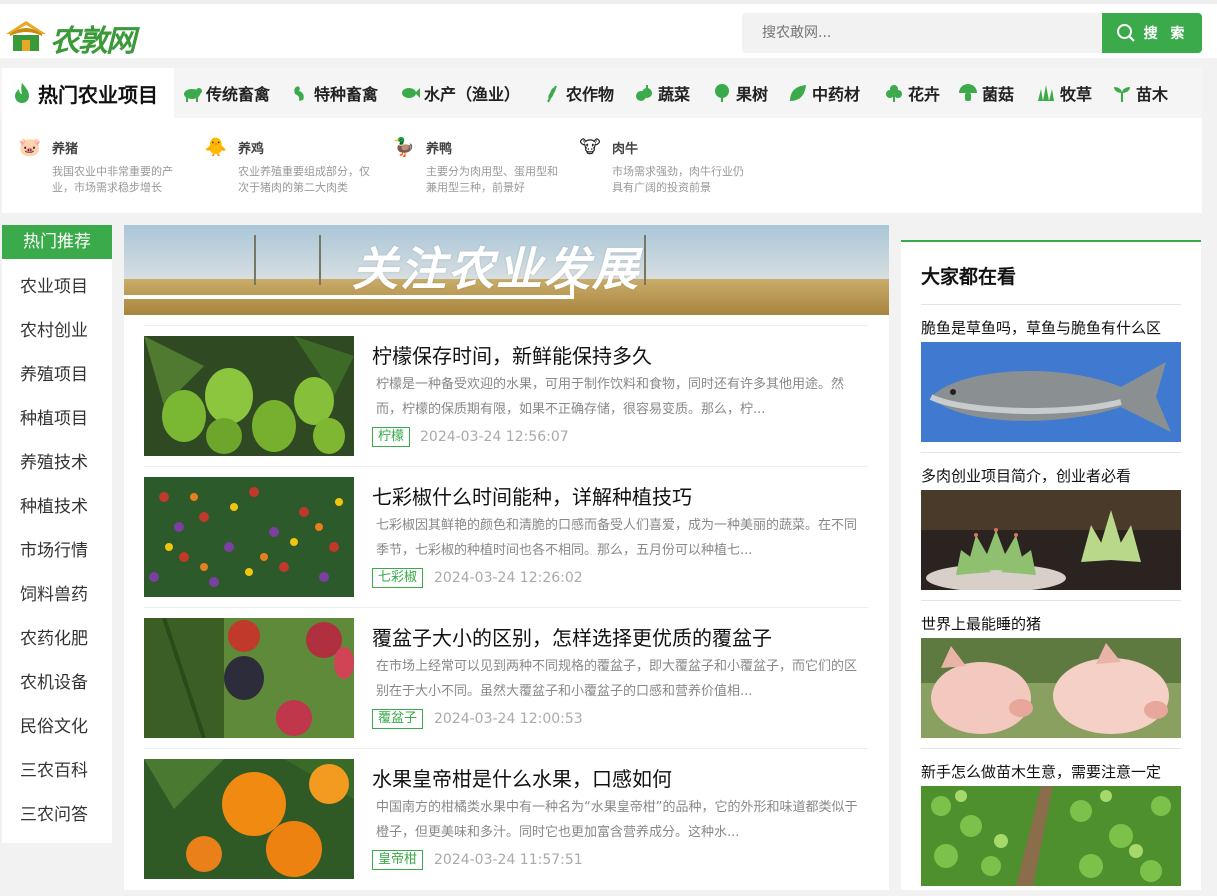 The image size is (1217, 896). I want to click on category-item-label: 花卉, so click(924, 94).